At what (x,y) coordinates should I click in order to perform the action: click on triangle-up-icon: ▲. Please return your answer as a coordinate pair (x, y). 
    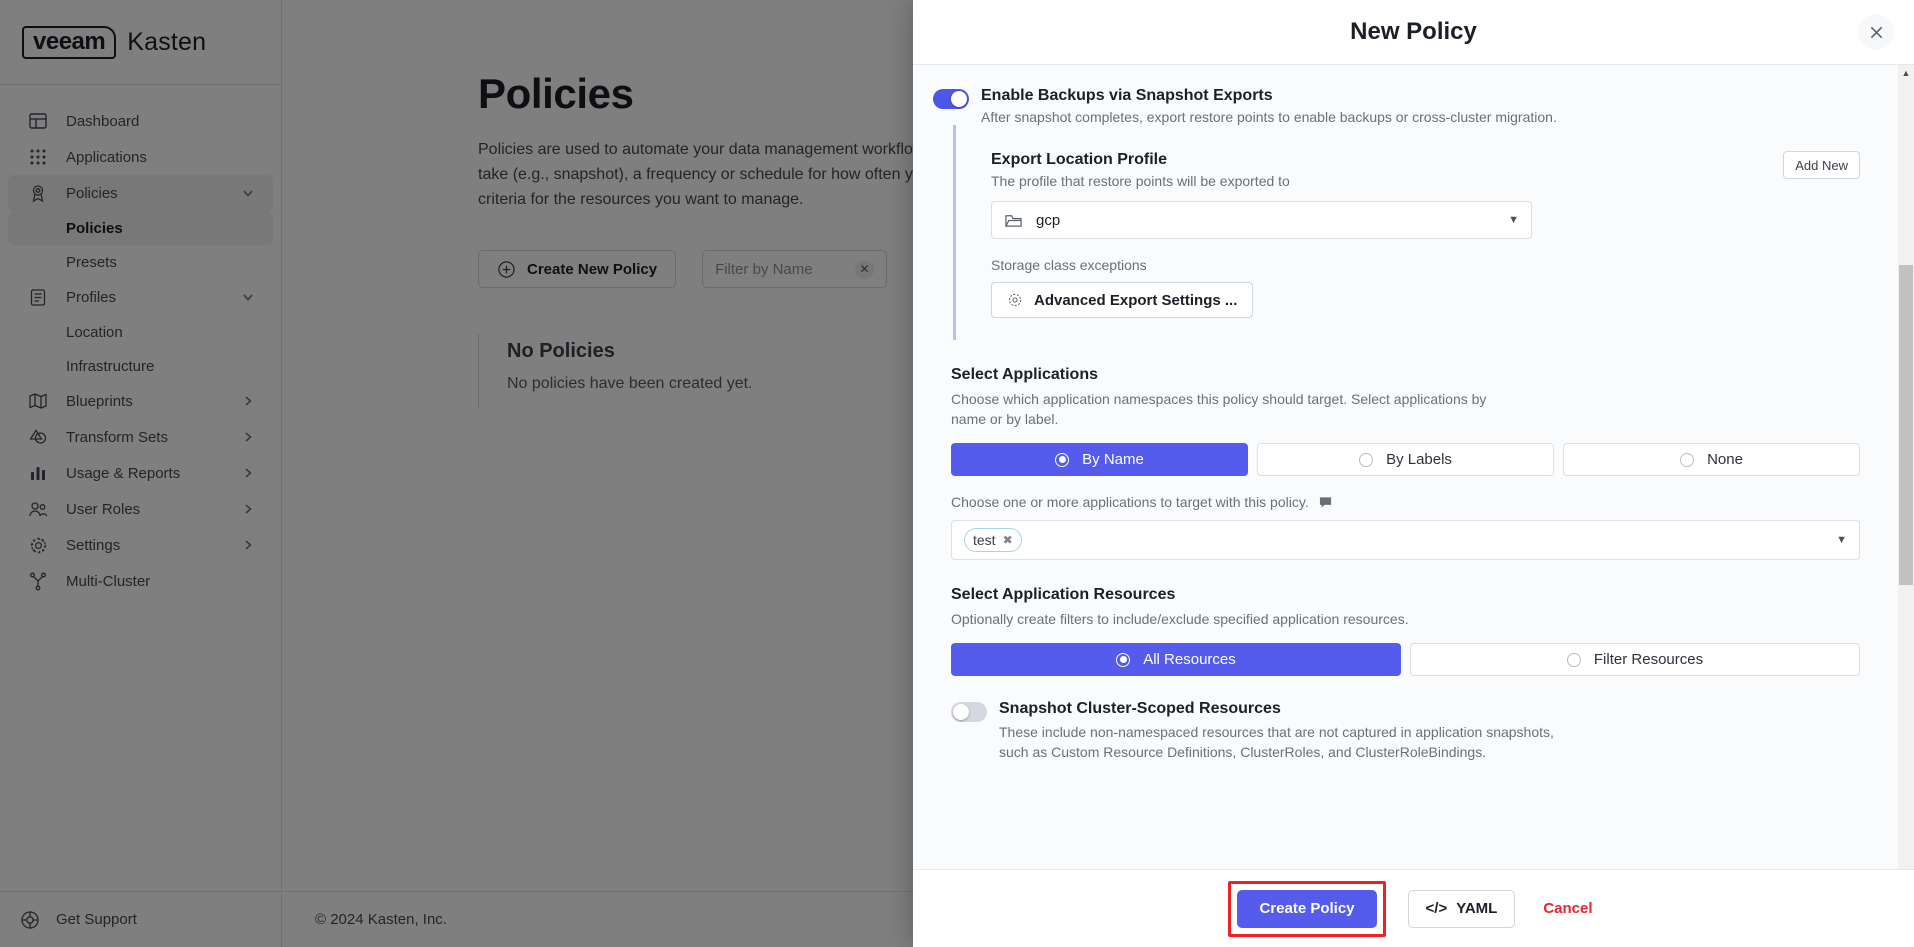
    Looking at the image, I should click on (1906, 73).